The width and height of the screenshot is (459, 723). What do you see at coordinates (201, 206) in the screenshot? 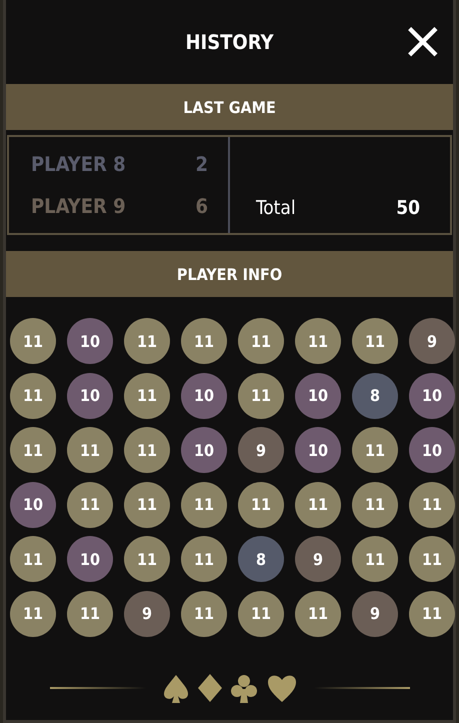
I see `player-score: 6` at bounding box center [201, 206].